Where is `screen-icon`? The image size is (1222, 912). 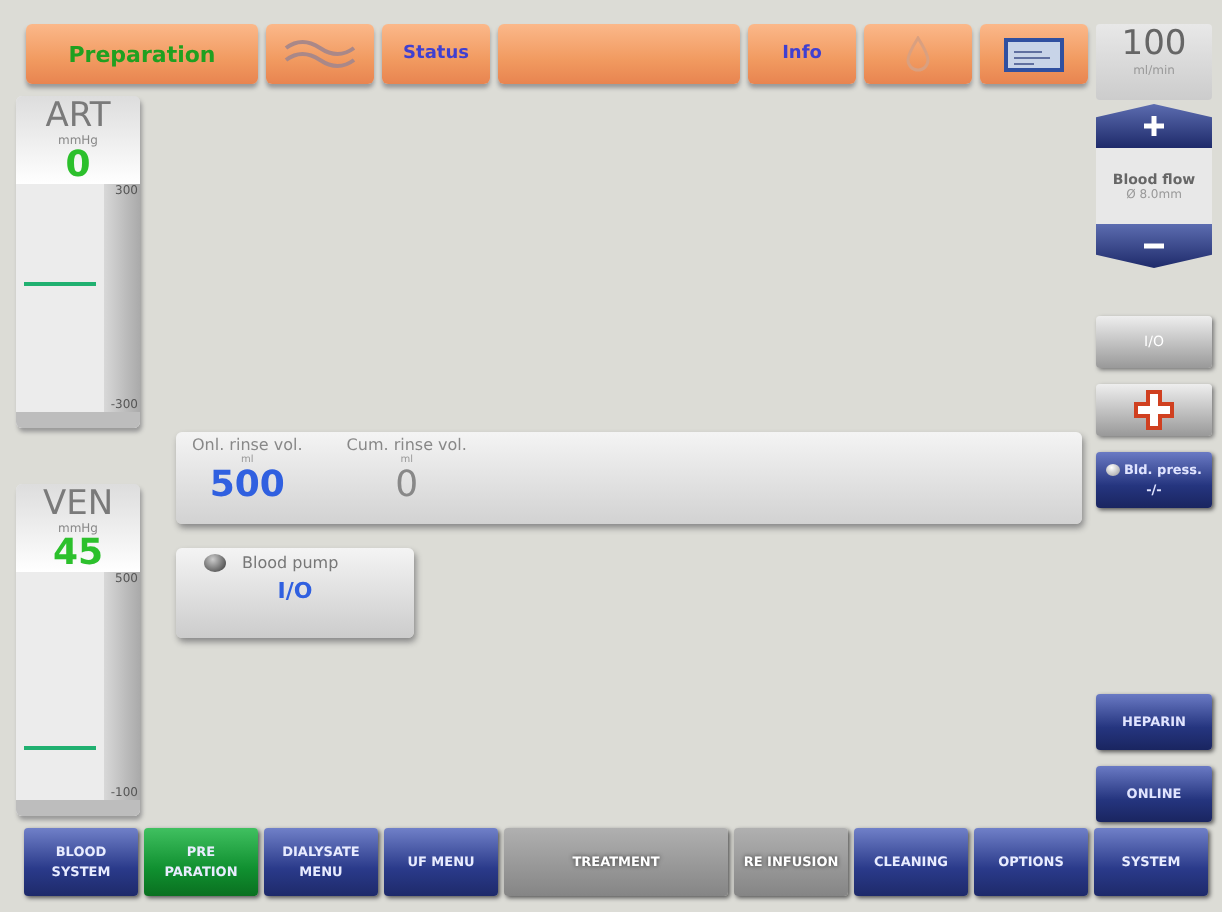 screen-icon is located at coordinates (1034, 54).